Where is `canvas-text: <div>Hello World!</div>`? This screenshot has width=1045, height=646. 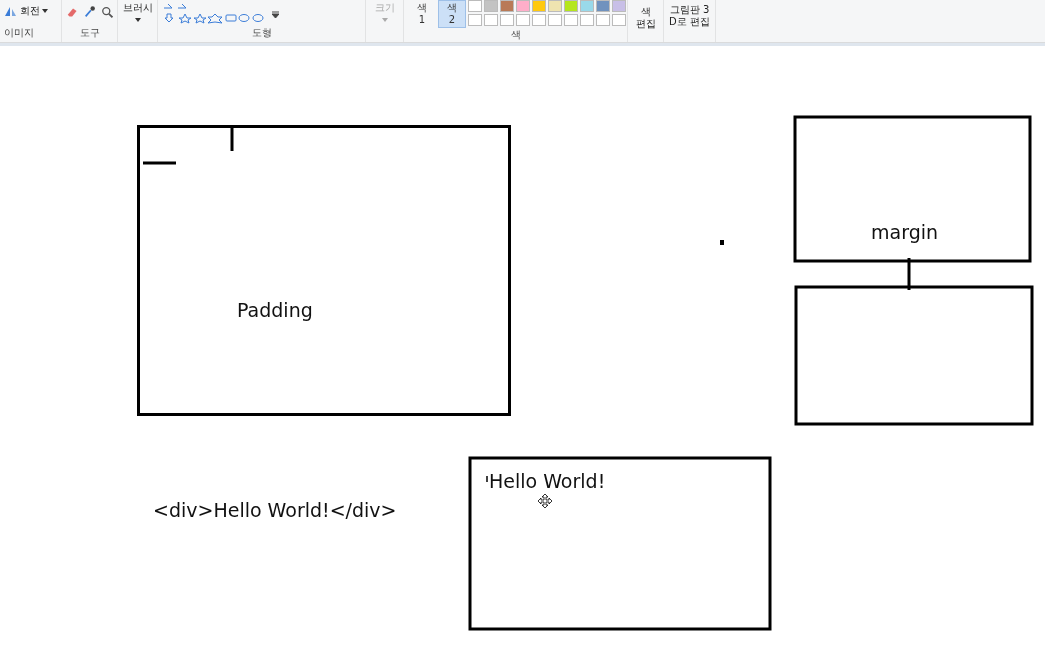
canvas-text: <div>Hello World!</div> is located at coordinates (275, 510).